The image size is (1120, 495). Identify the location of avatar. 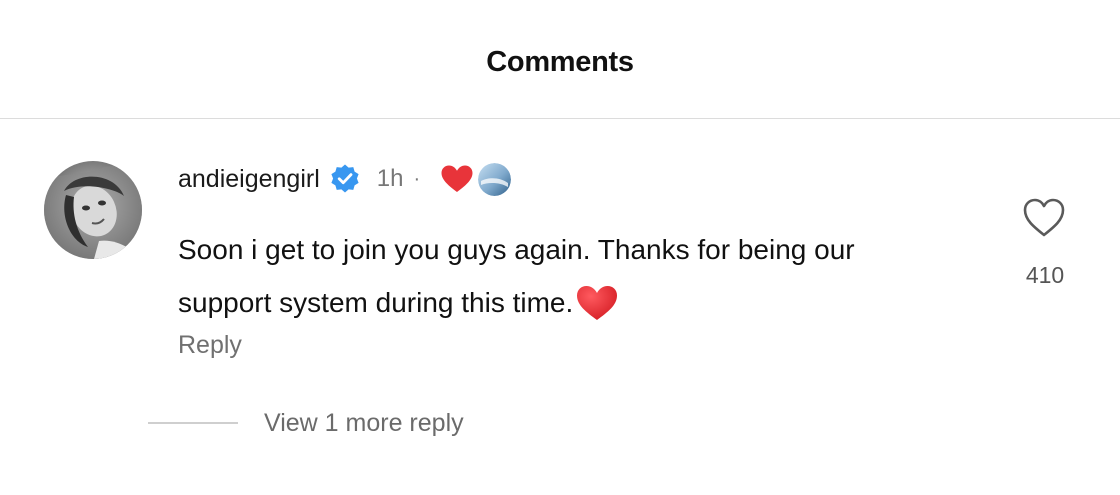
(93, 210).